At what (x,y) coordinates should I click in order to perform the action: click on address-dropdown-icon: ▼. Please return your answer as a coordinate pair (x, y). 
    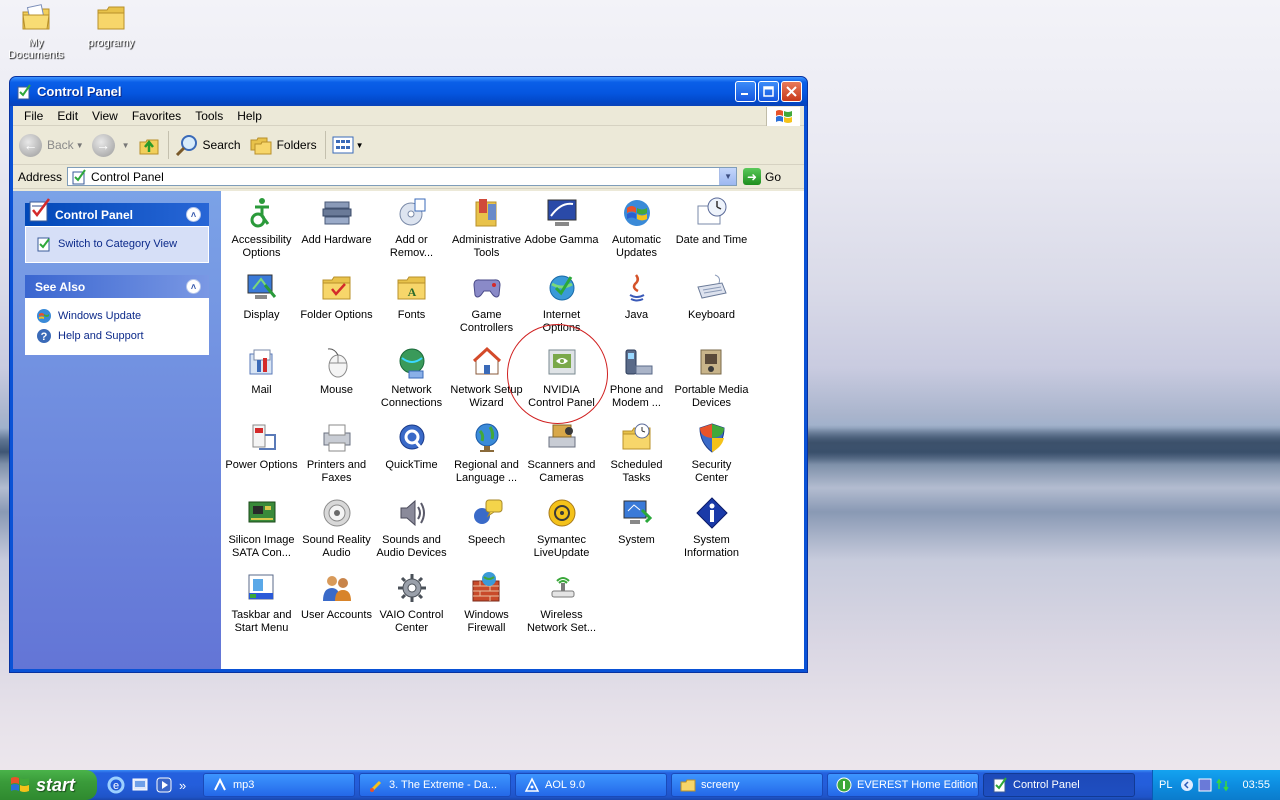
    Looking at the image, I should click on (728, 176).